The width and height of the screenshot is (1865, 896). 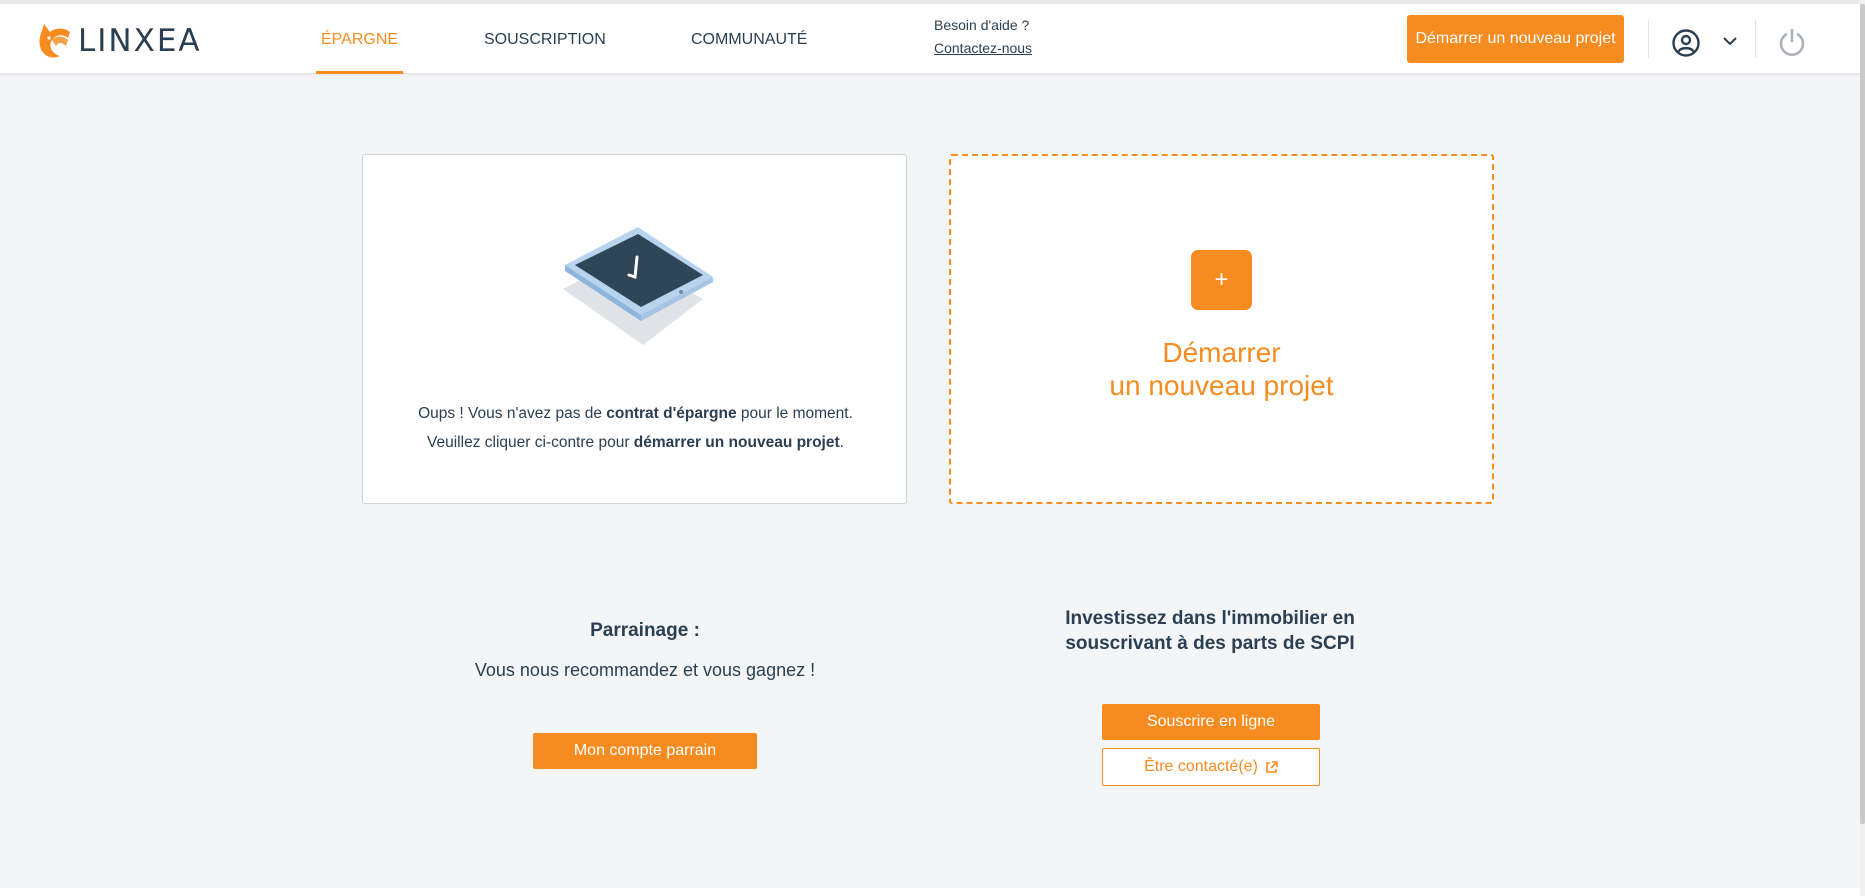 I want to click on chevron-down-icon, so click(x=1730, y=41).